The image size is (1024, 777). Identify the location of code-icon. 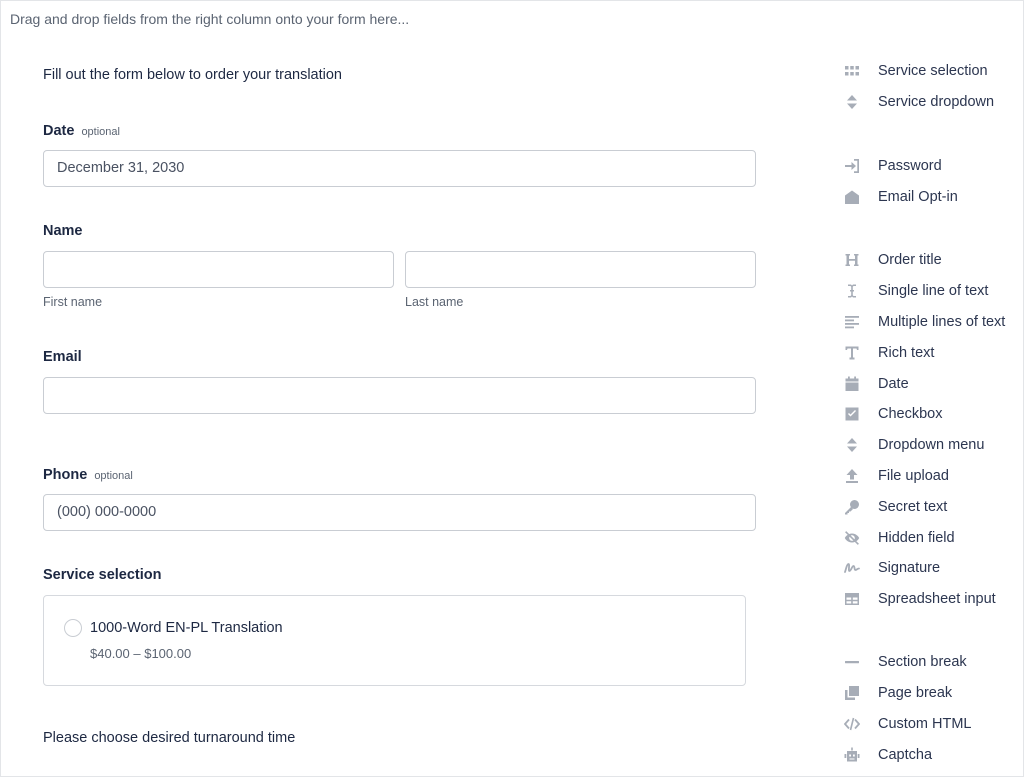
(852, 724).